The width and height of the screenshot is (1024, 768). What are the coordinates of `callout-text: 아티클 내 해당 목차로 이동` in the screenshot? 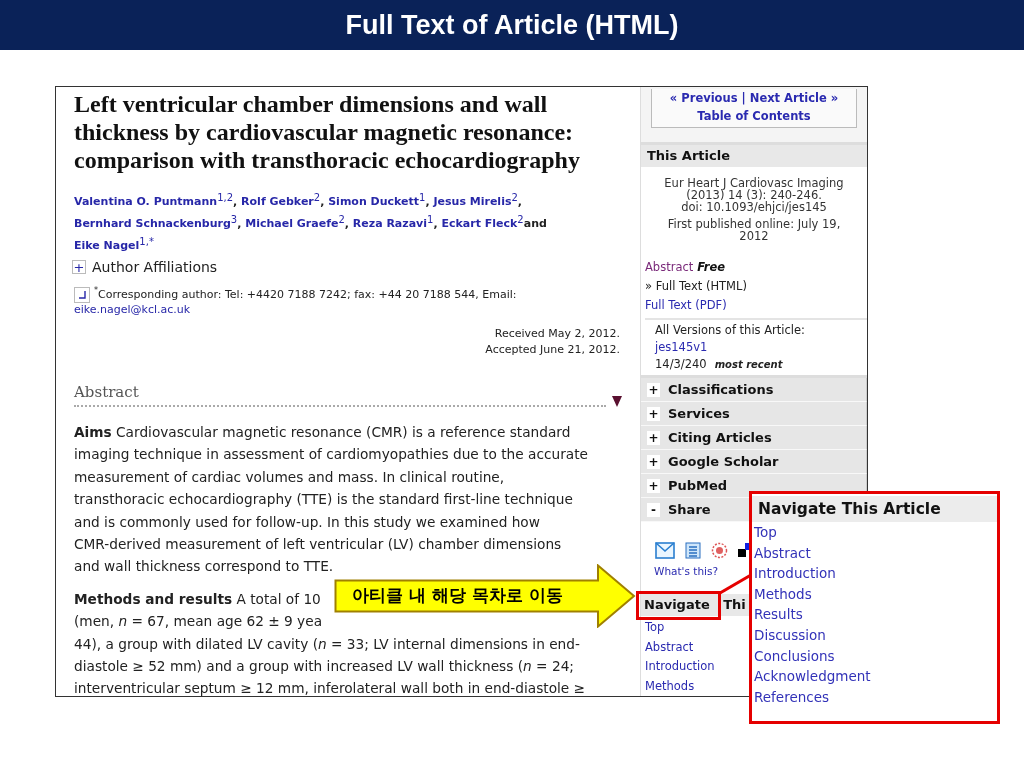 It's located at (457, 595).